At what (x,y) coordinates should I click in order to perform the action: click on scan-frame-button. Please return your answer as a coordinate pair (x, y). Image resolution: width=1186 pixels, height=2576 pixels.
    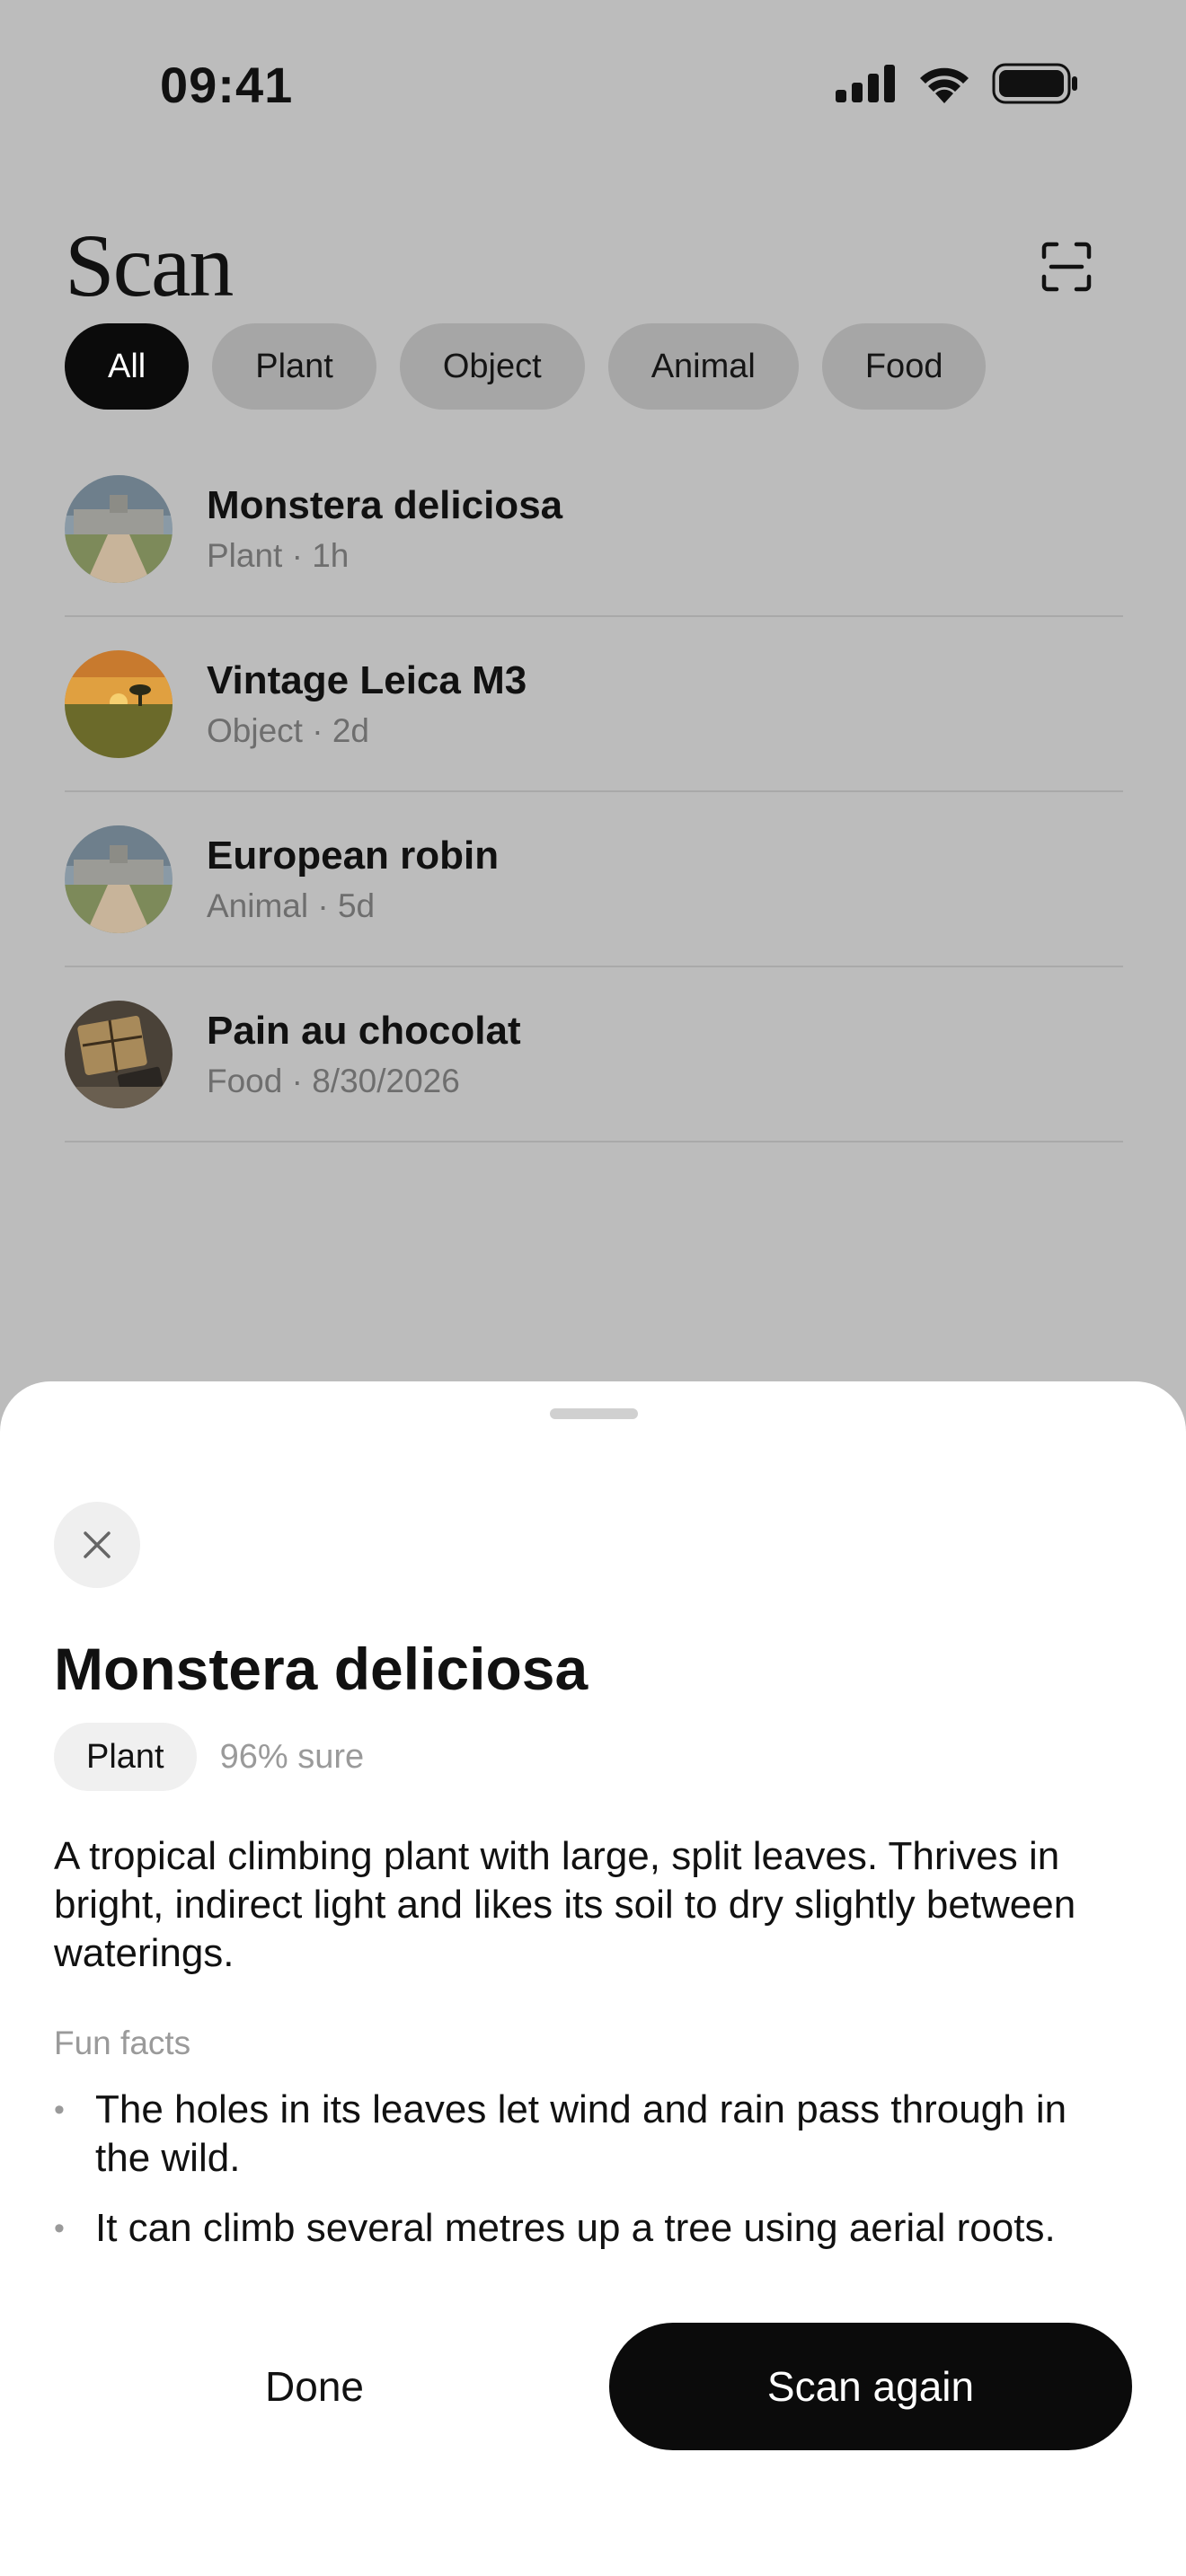
    Looking at the image, I should click on (1066, 267).